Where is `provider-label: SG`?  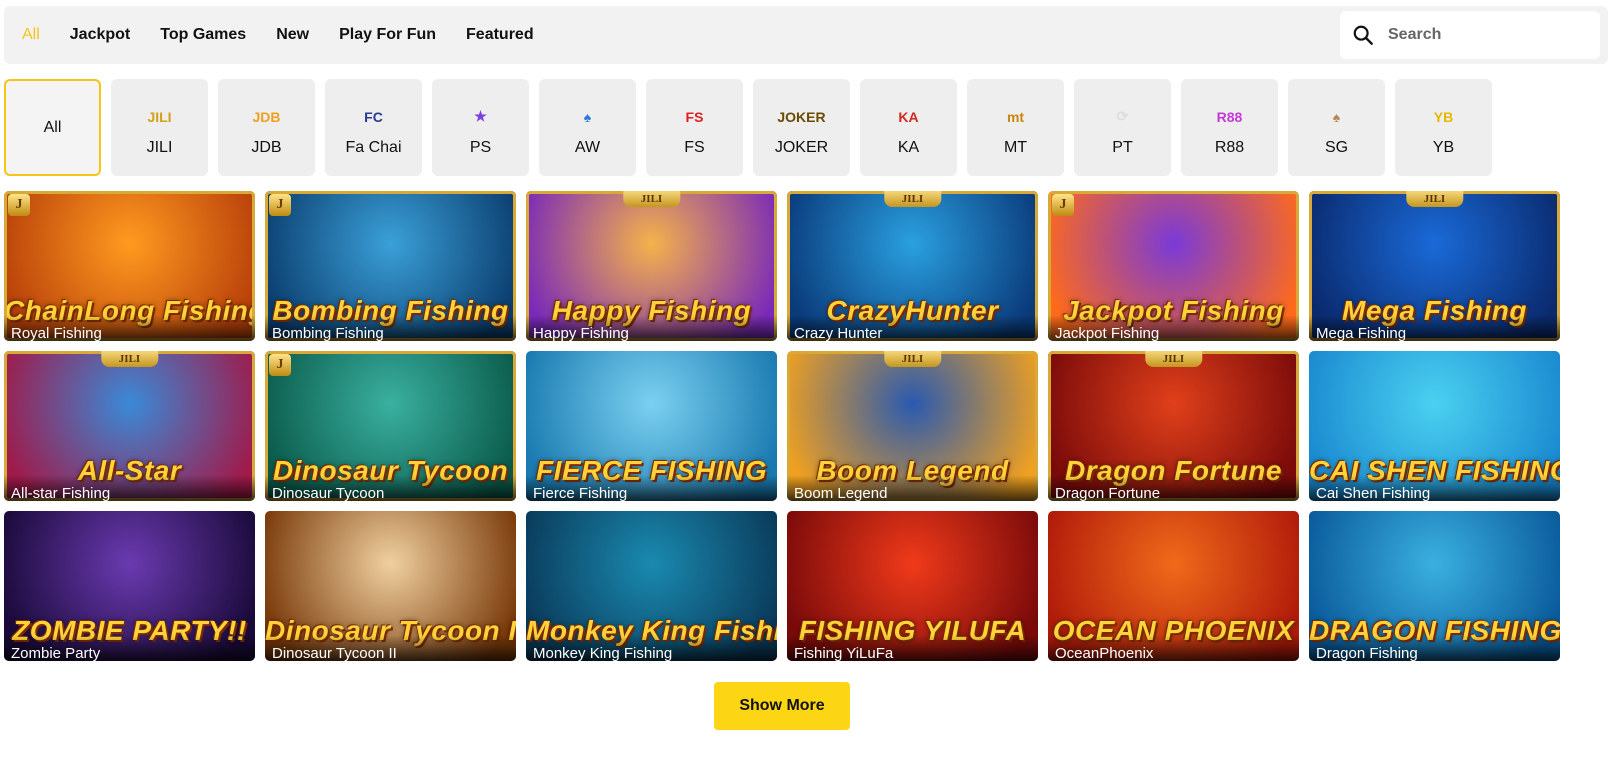
provider-label: SG is located at coordinates (1336, 147).